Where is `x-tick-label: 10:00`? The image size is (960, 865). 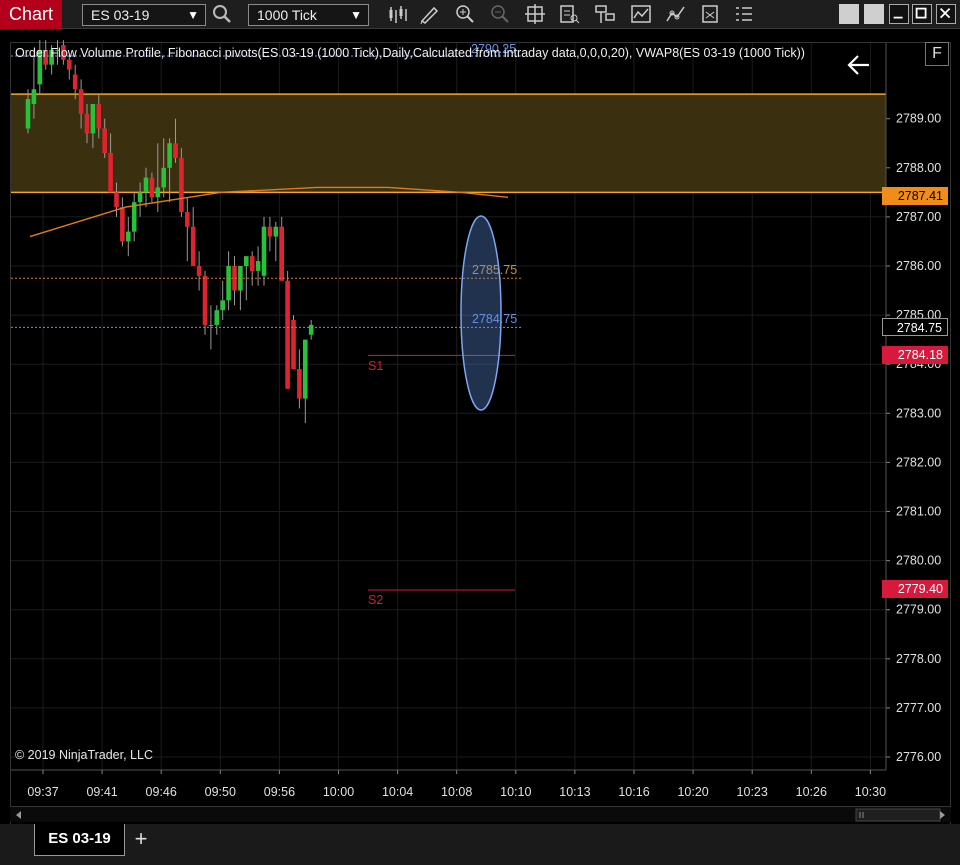
x-tick-label: 10:00 is located at coordinates (338, 792).